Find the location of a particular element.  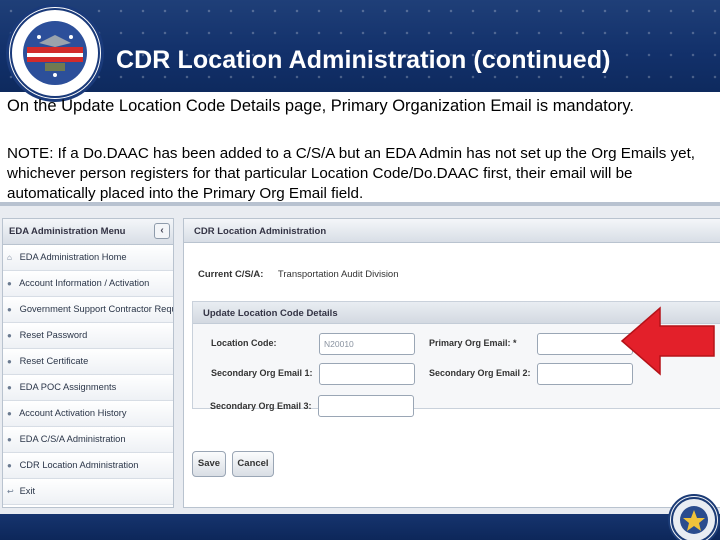

menu-item-label: EDA C/S/A Administration is located at coordinates (72, 439).